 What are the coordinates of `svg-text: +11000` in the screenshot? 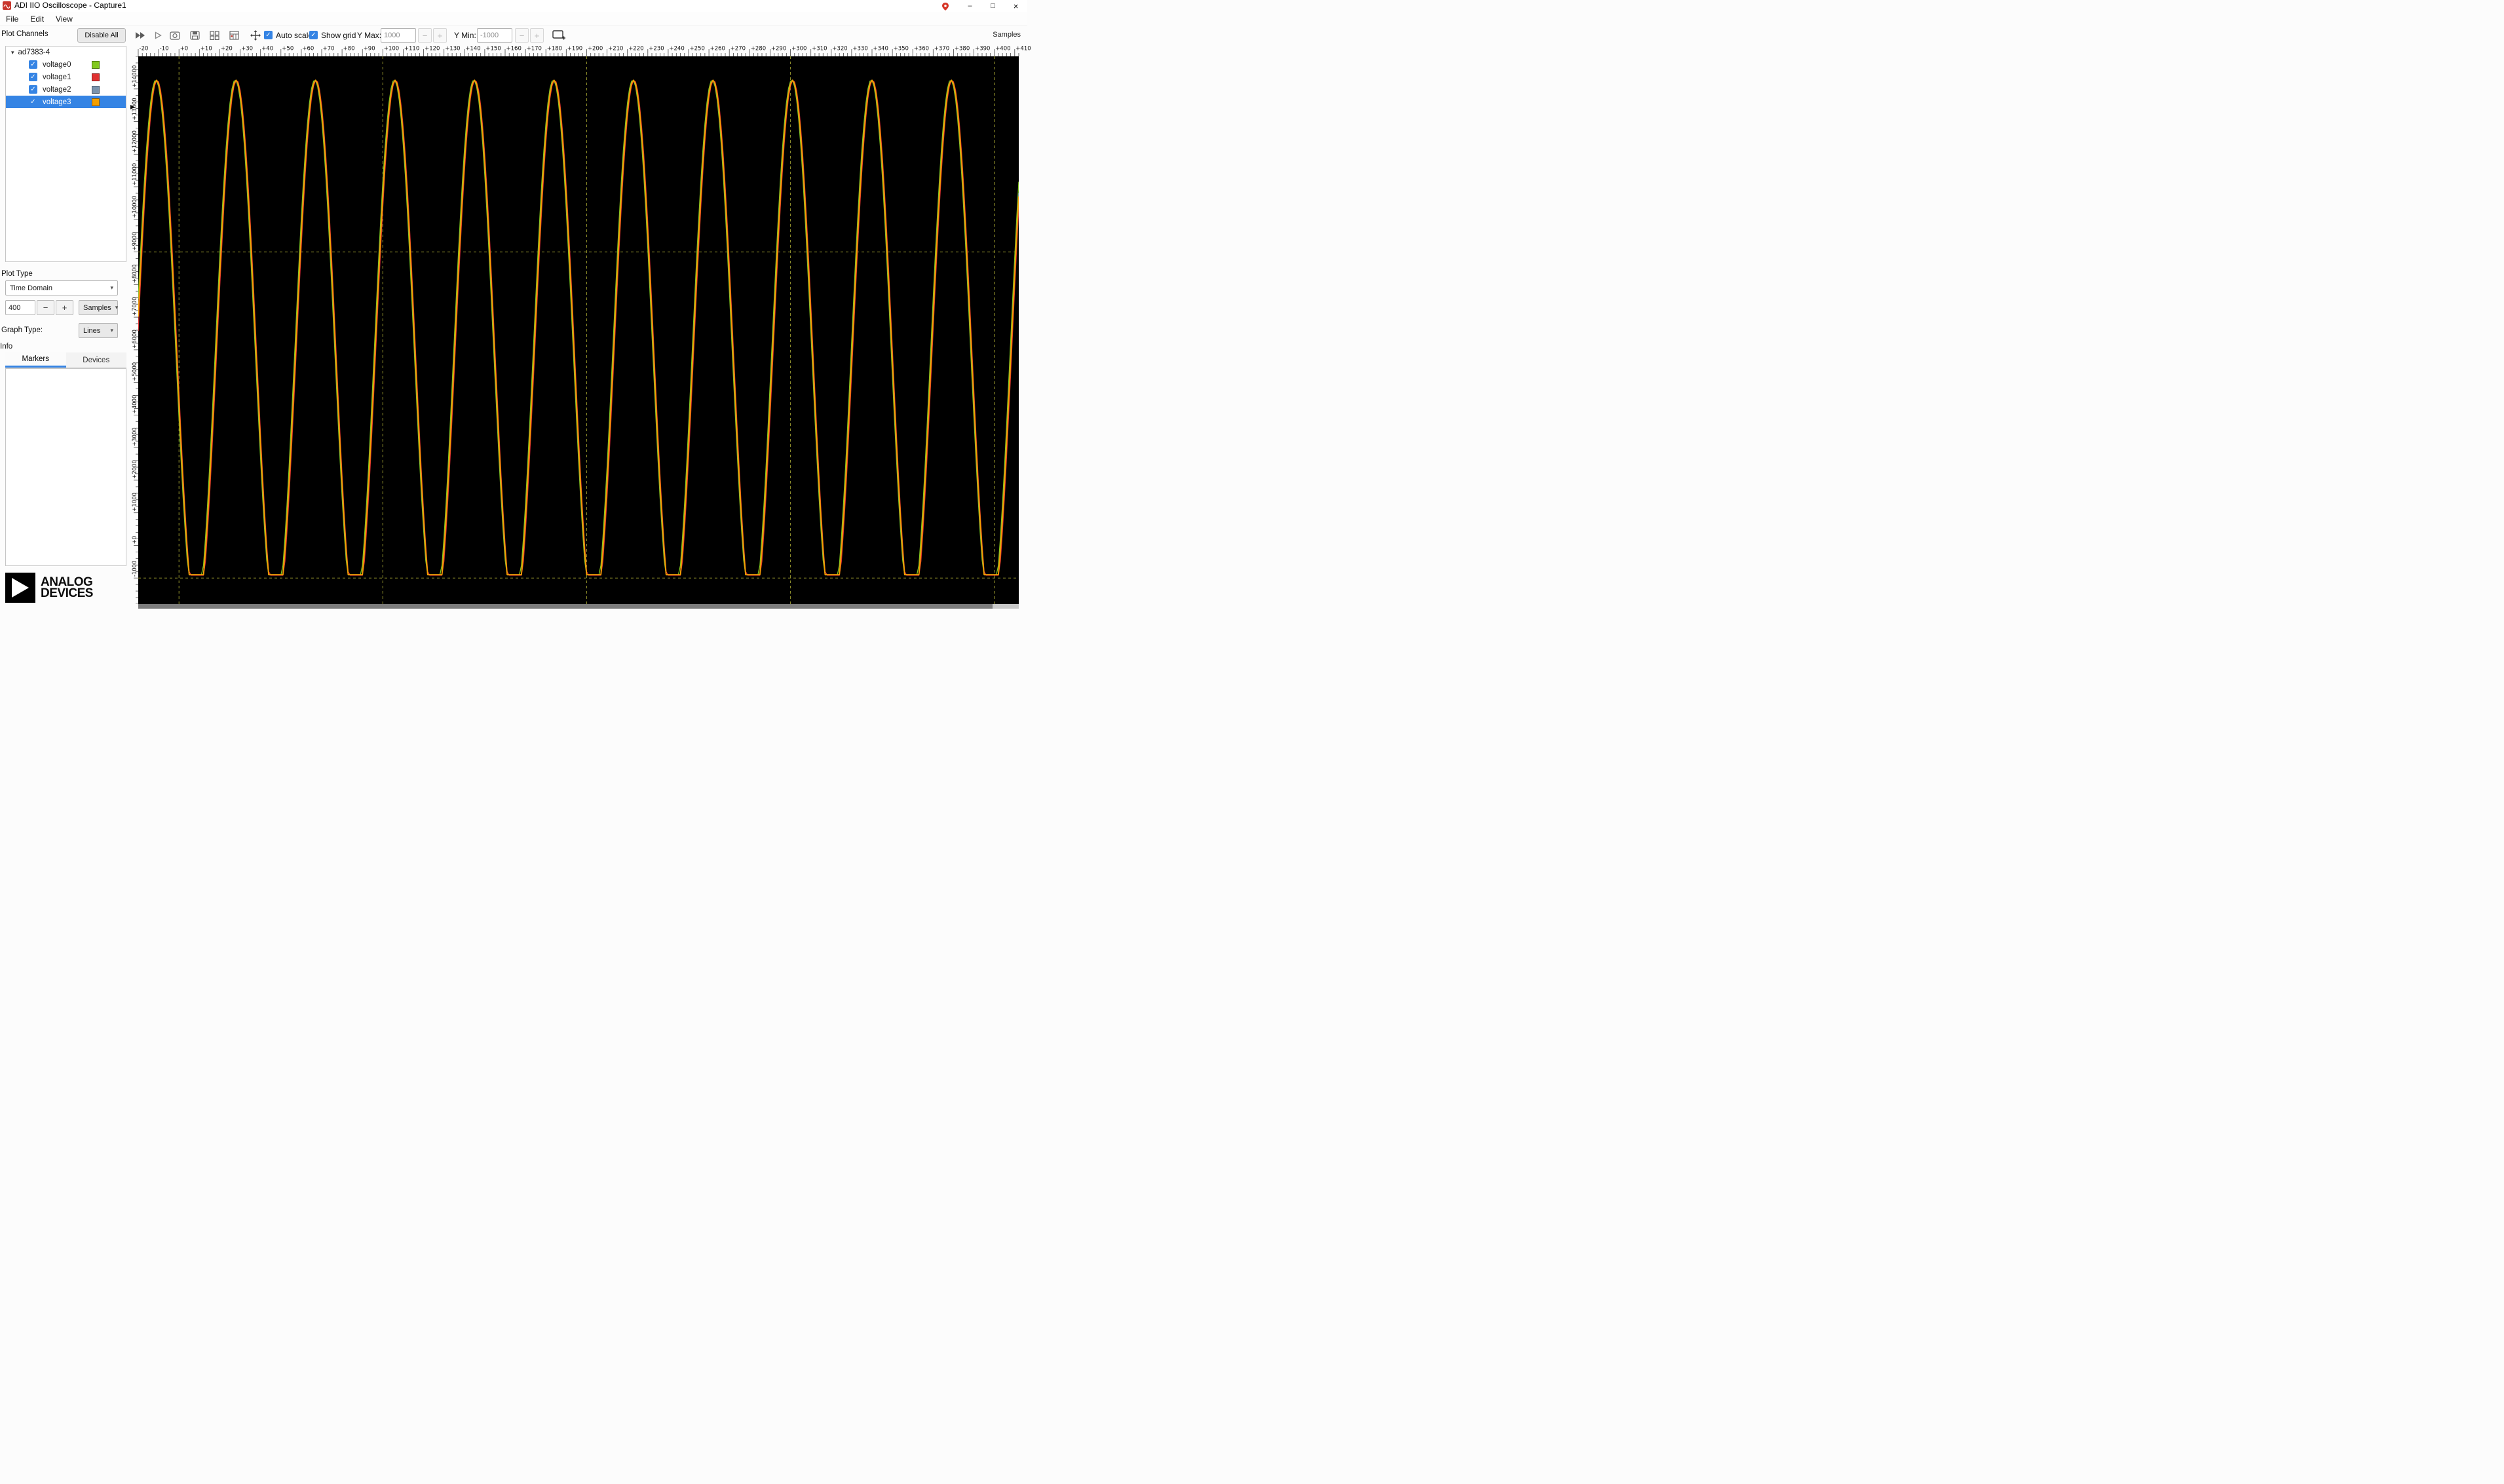 It's located at (135, 174).